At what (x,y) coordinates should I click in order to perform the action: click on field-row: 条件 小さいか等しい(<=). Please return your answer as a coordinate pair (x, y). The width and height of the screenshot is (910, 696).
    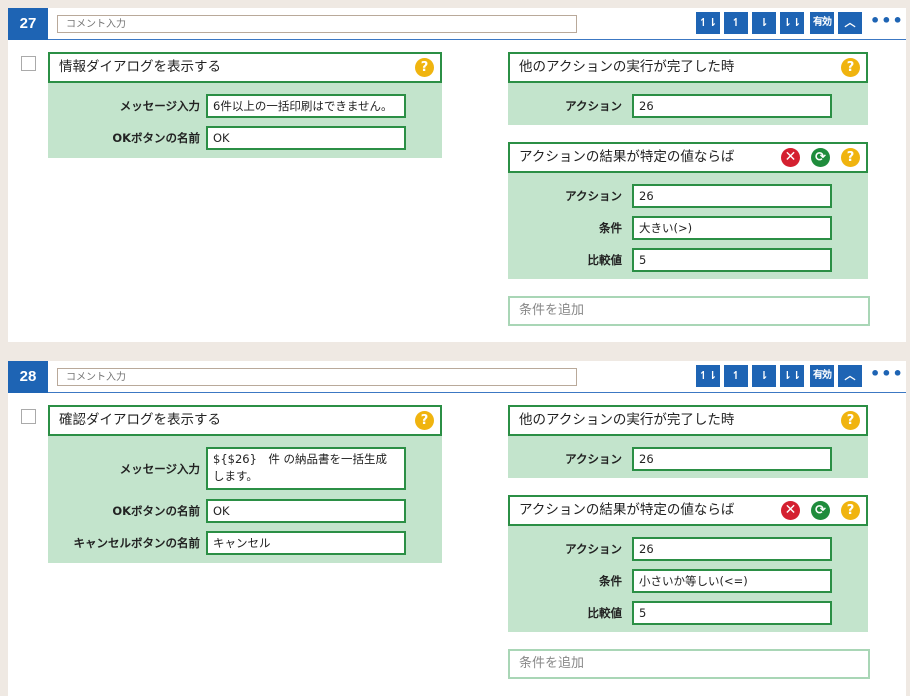
    Looking at the image, I should click on (688, 581).